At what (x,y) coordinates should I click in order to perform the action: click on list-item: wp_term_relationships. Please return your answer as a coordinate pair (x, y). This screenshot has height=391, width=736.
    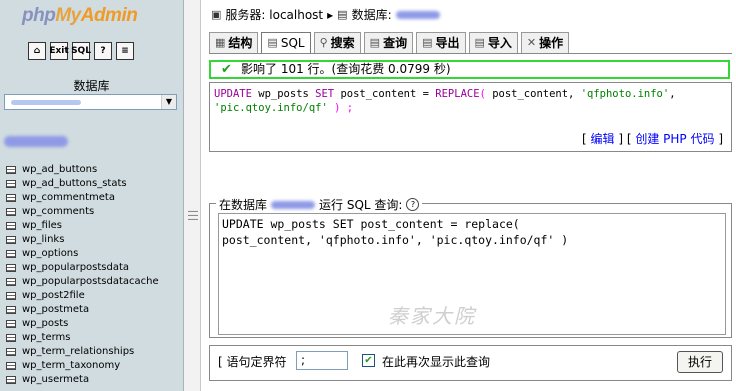
    Looking at the image, I should click on (82, 352).